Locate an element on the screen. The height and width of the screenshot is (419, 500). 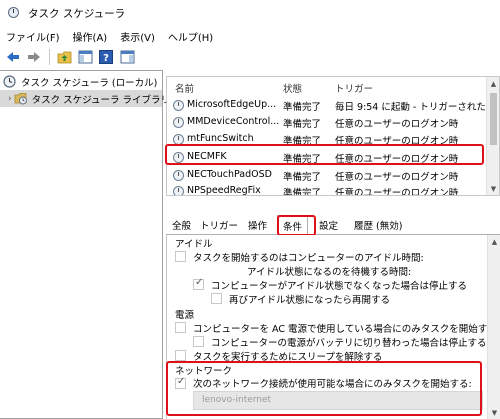
menu-help: ヘルプ(H) is located at coordinates (190, 36).